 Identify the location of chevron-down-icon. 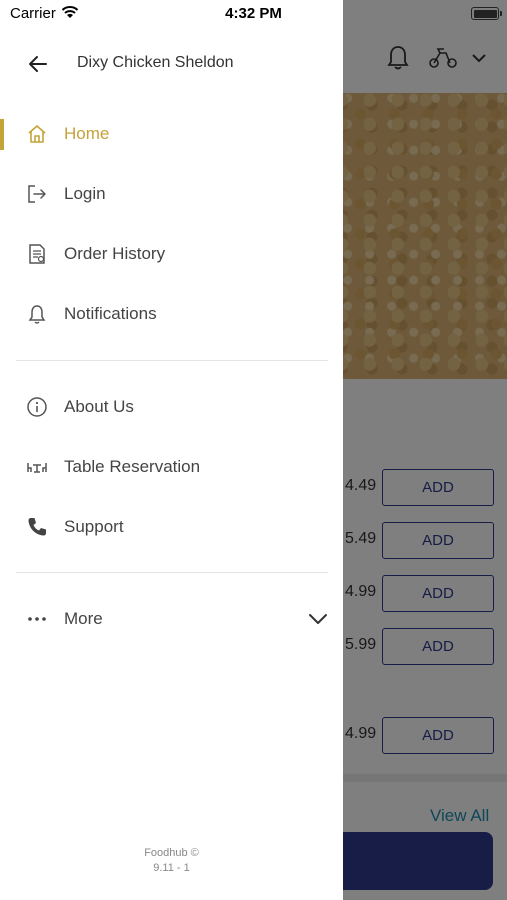
(318, 619).